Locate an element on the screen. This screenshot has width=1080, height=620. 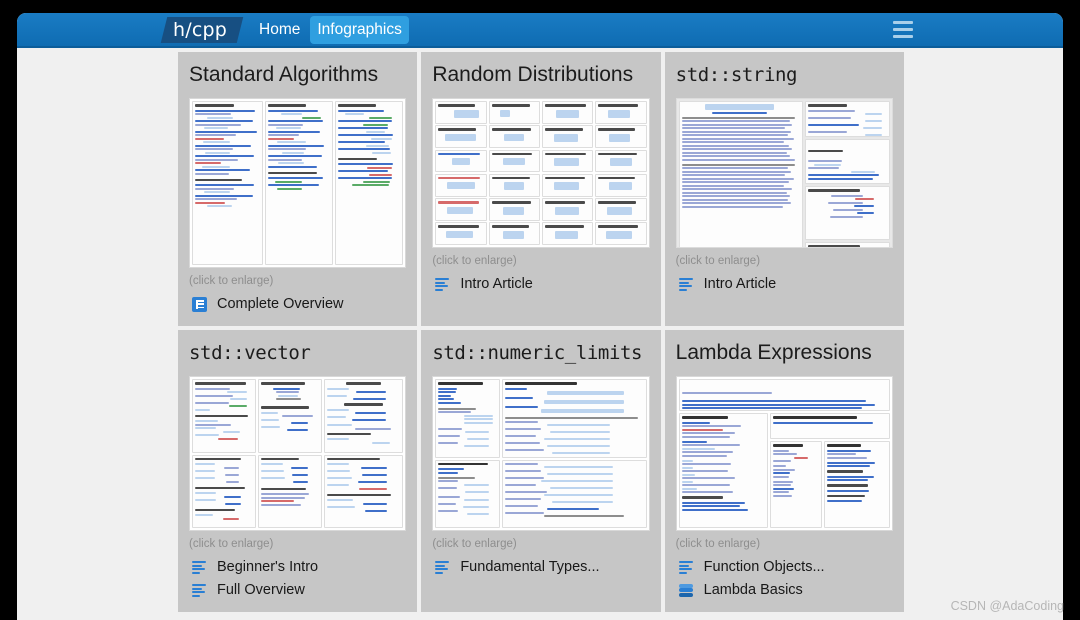
link-label: Beginner's Intro is located at coordinates (268, 567).